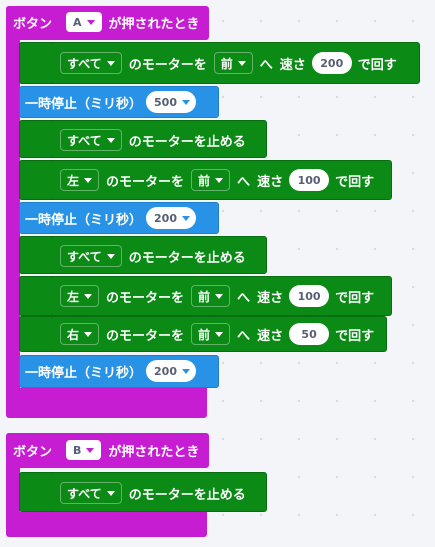  I want to click on speed-input: 200, so click(331, 63).